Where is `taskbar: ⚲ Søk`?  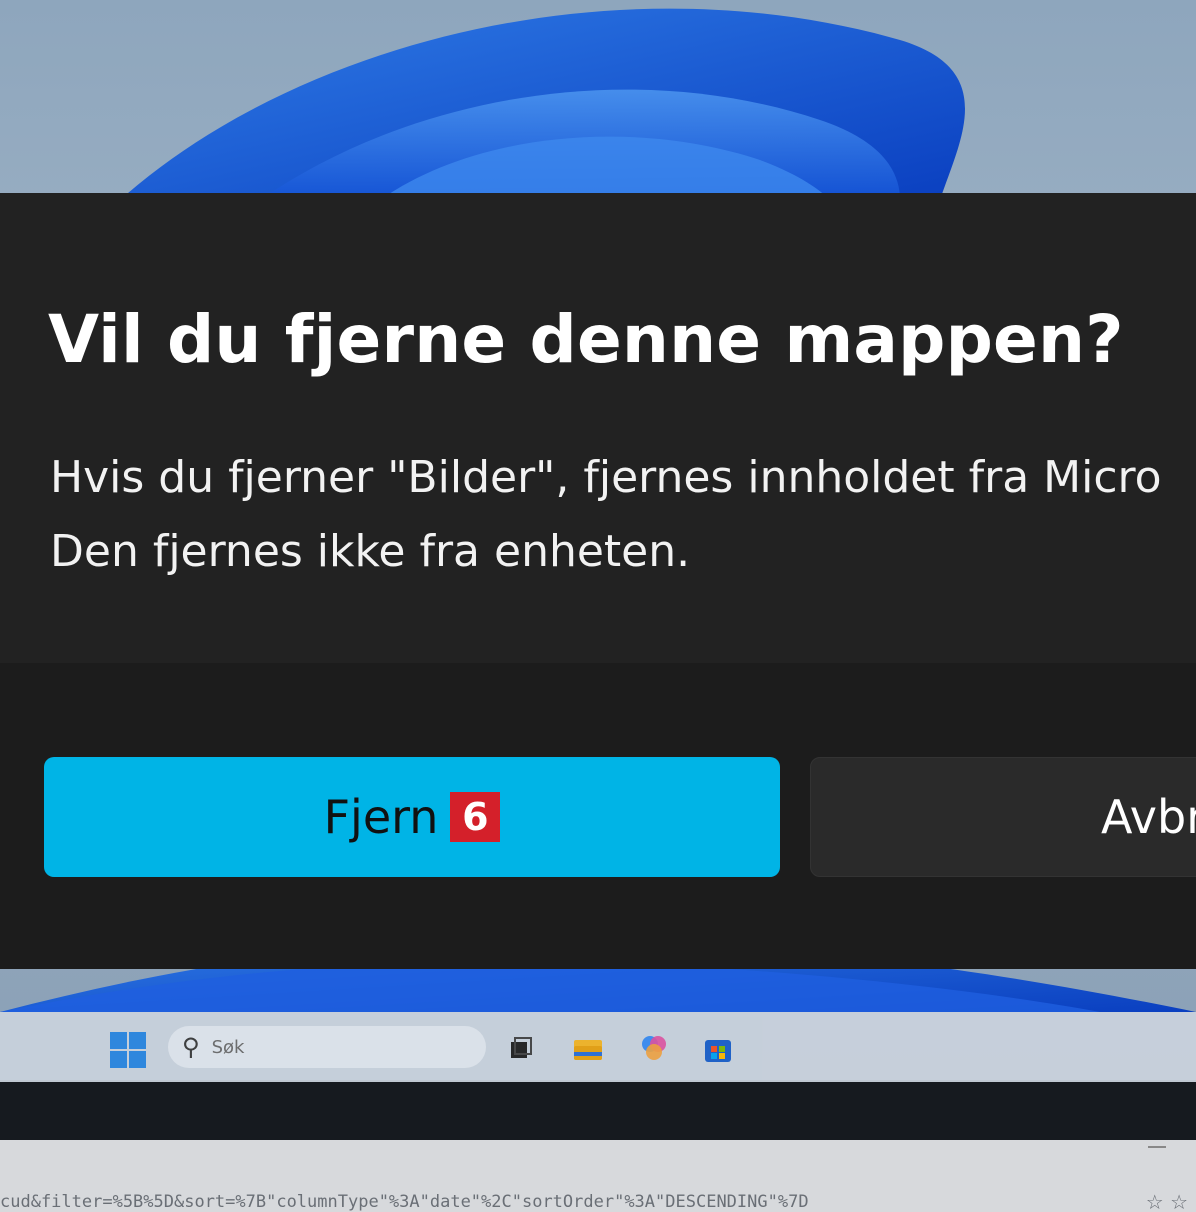
taskbar: ⚲ Søk is located at coordinates (598, 1047).